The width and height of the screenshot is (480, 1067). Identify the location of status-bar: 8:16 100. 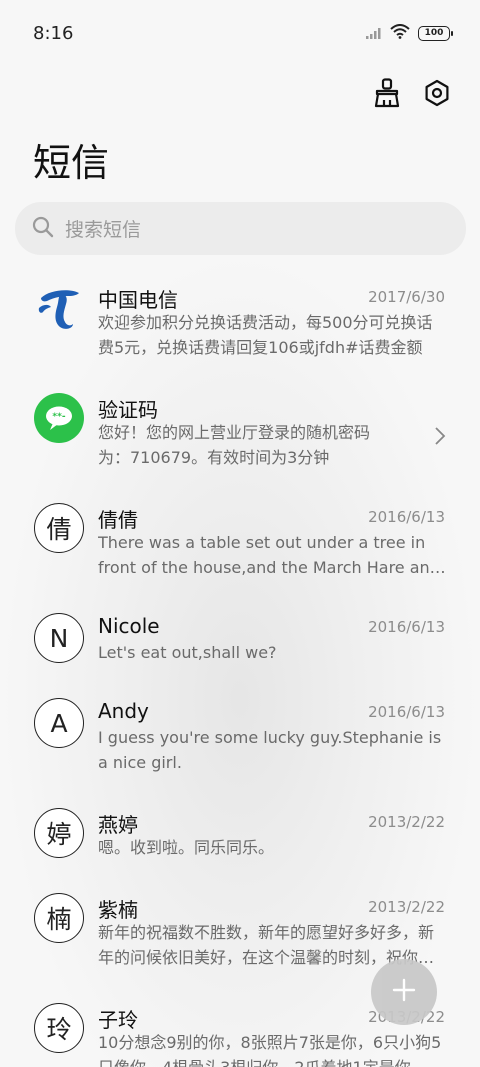
(240, 33).